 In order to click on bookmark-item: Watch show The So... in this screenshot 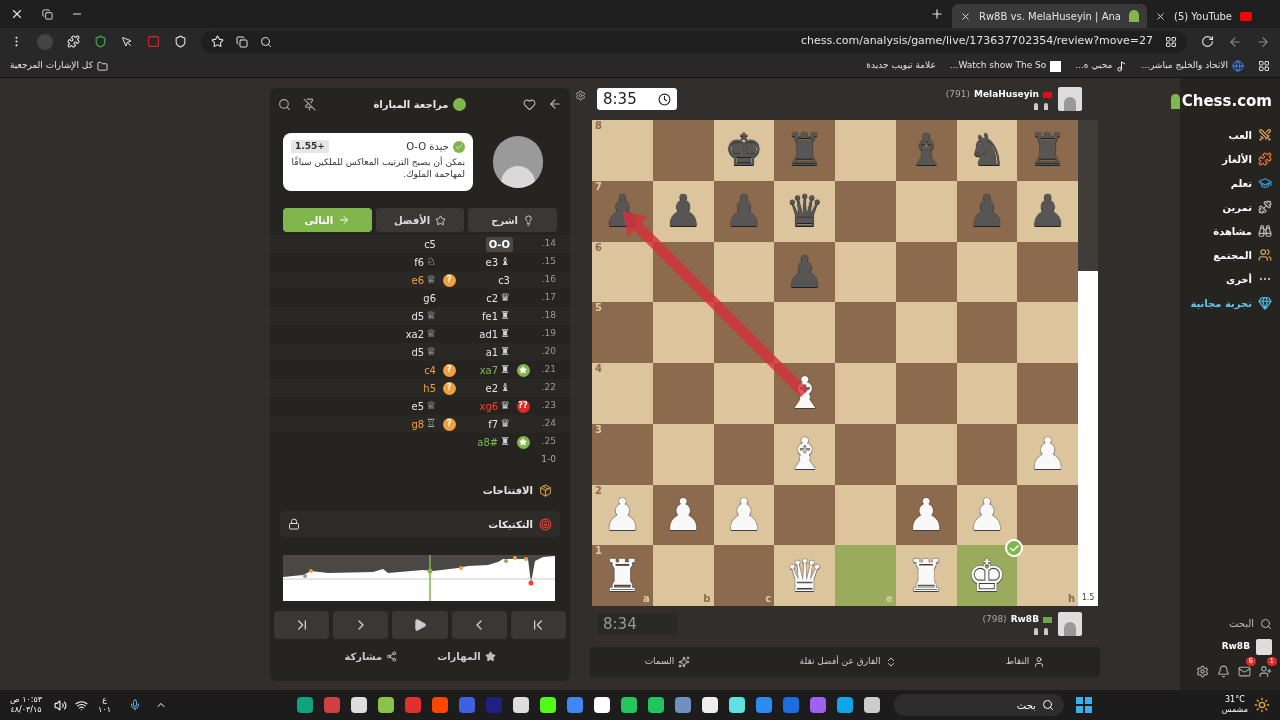, I will do `click(1005, 66)`.